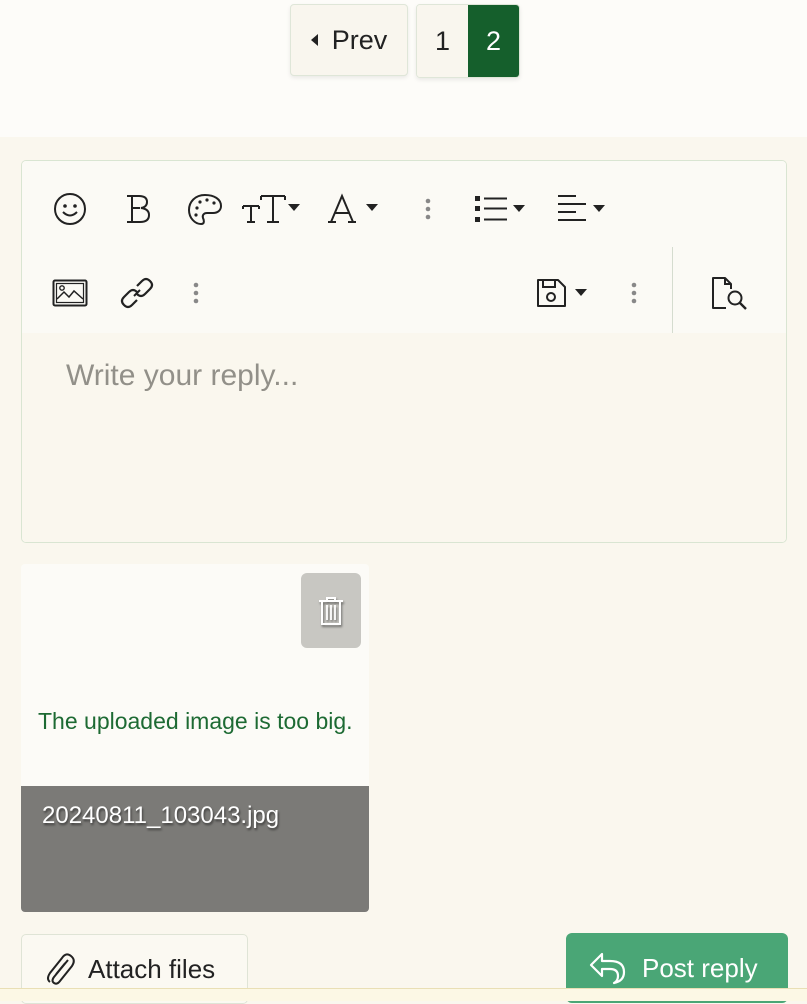  What do you see at coordinates (564, 293) in the screenshot?
I see `save-draft-icon` at bounding box center [564, 293].